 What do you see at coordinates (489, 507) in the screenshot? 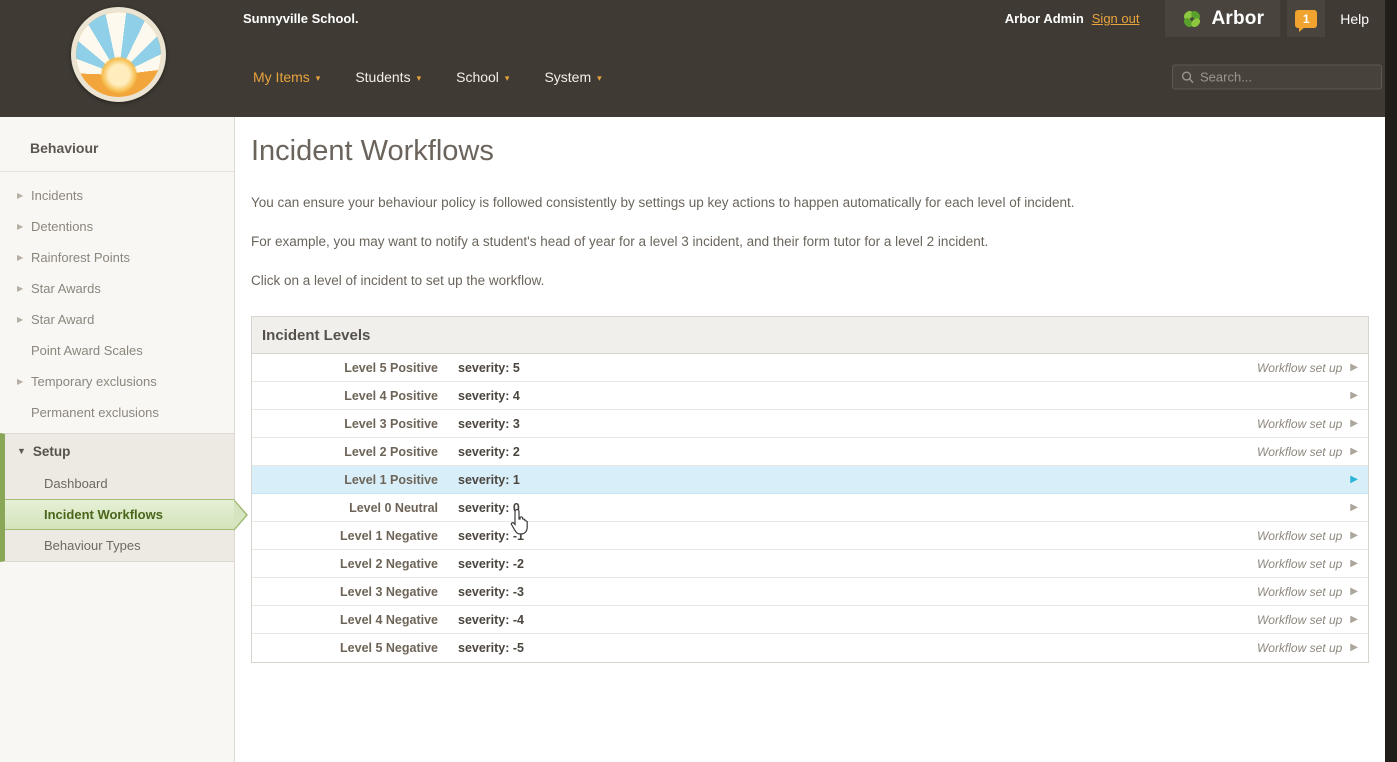
I see `level-severity: severity: 0` at bounding box center [489, 507].